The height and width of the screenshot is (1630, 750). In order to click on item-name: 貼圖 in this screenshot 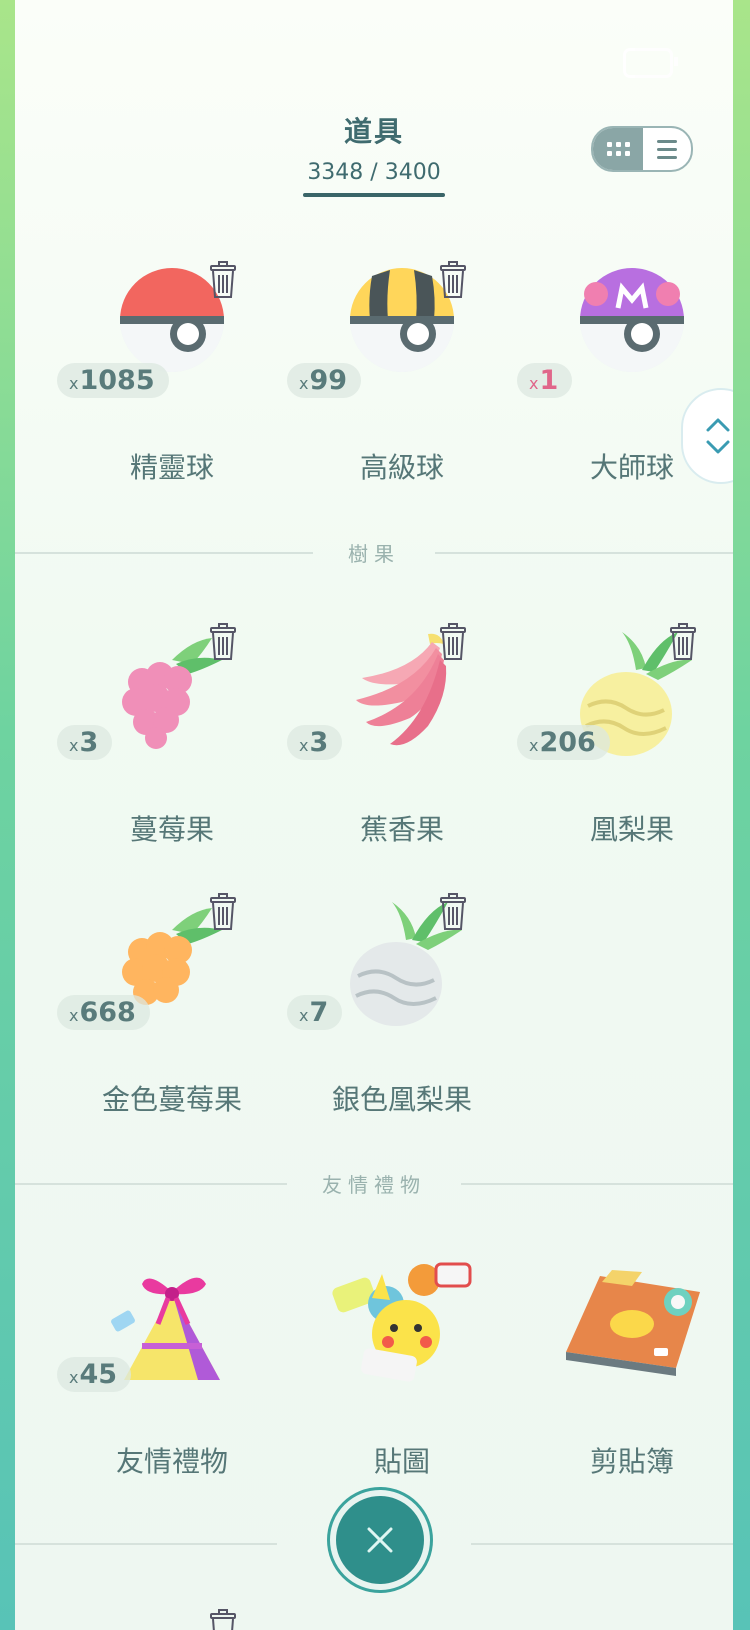, I will do `click(401, 1461)`.